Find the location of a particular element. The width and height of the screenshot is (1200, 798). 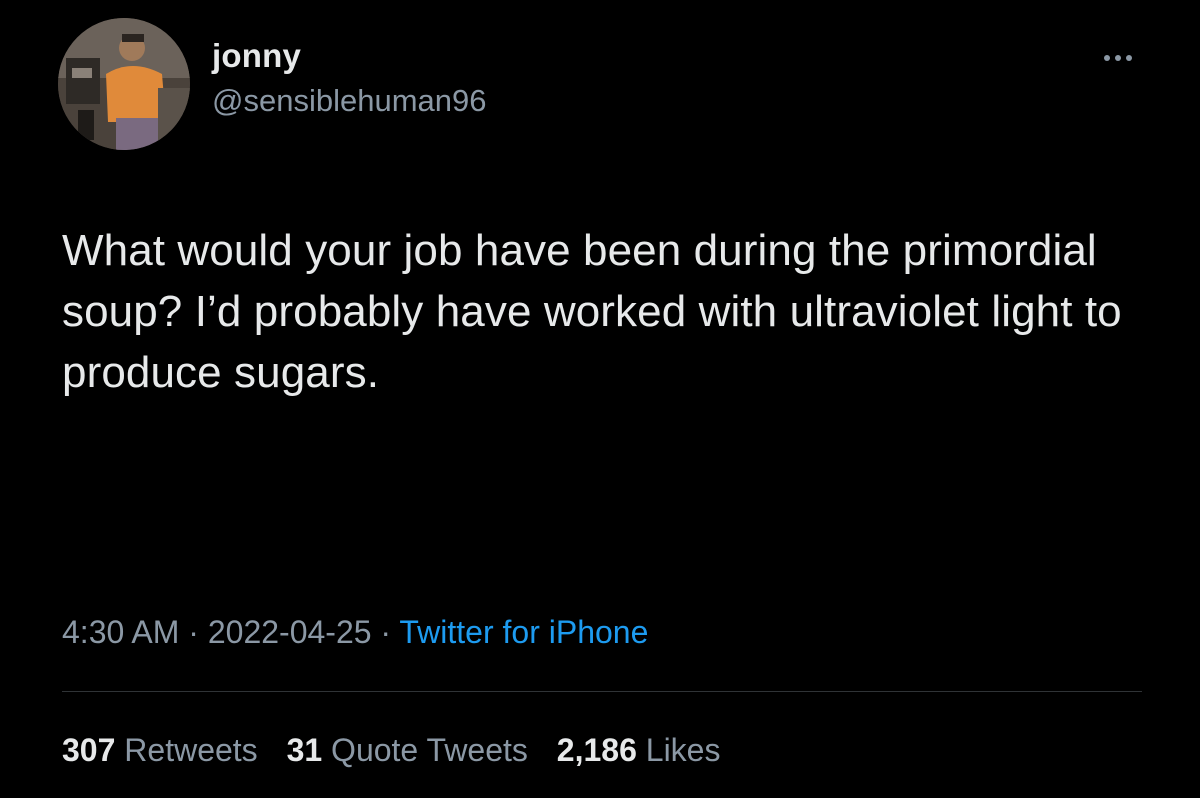

tweet-source-link: Twitter for iPhone is located at coordinates (523, 632).